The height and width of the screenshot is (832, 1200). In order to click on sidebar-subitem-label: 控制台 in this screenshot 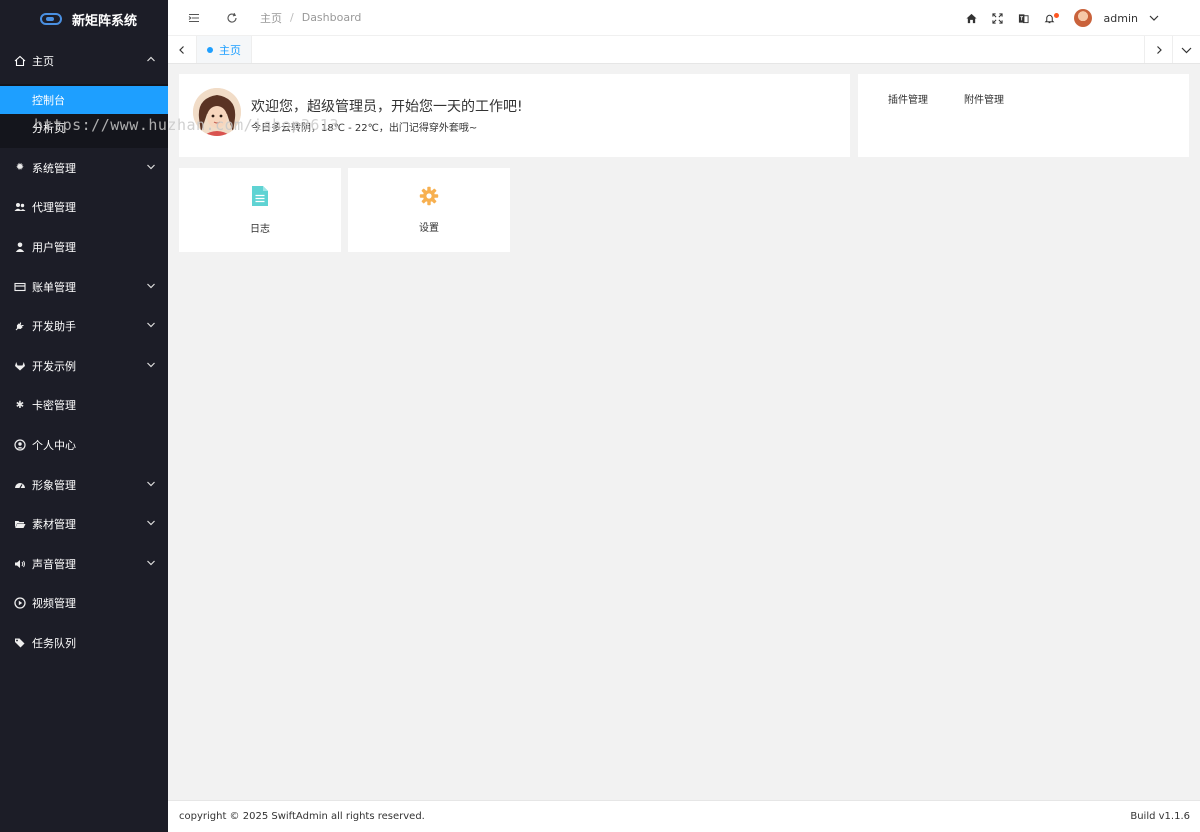, I will do `click(48, 100)`.